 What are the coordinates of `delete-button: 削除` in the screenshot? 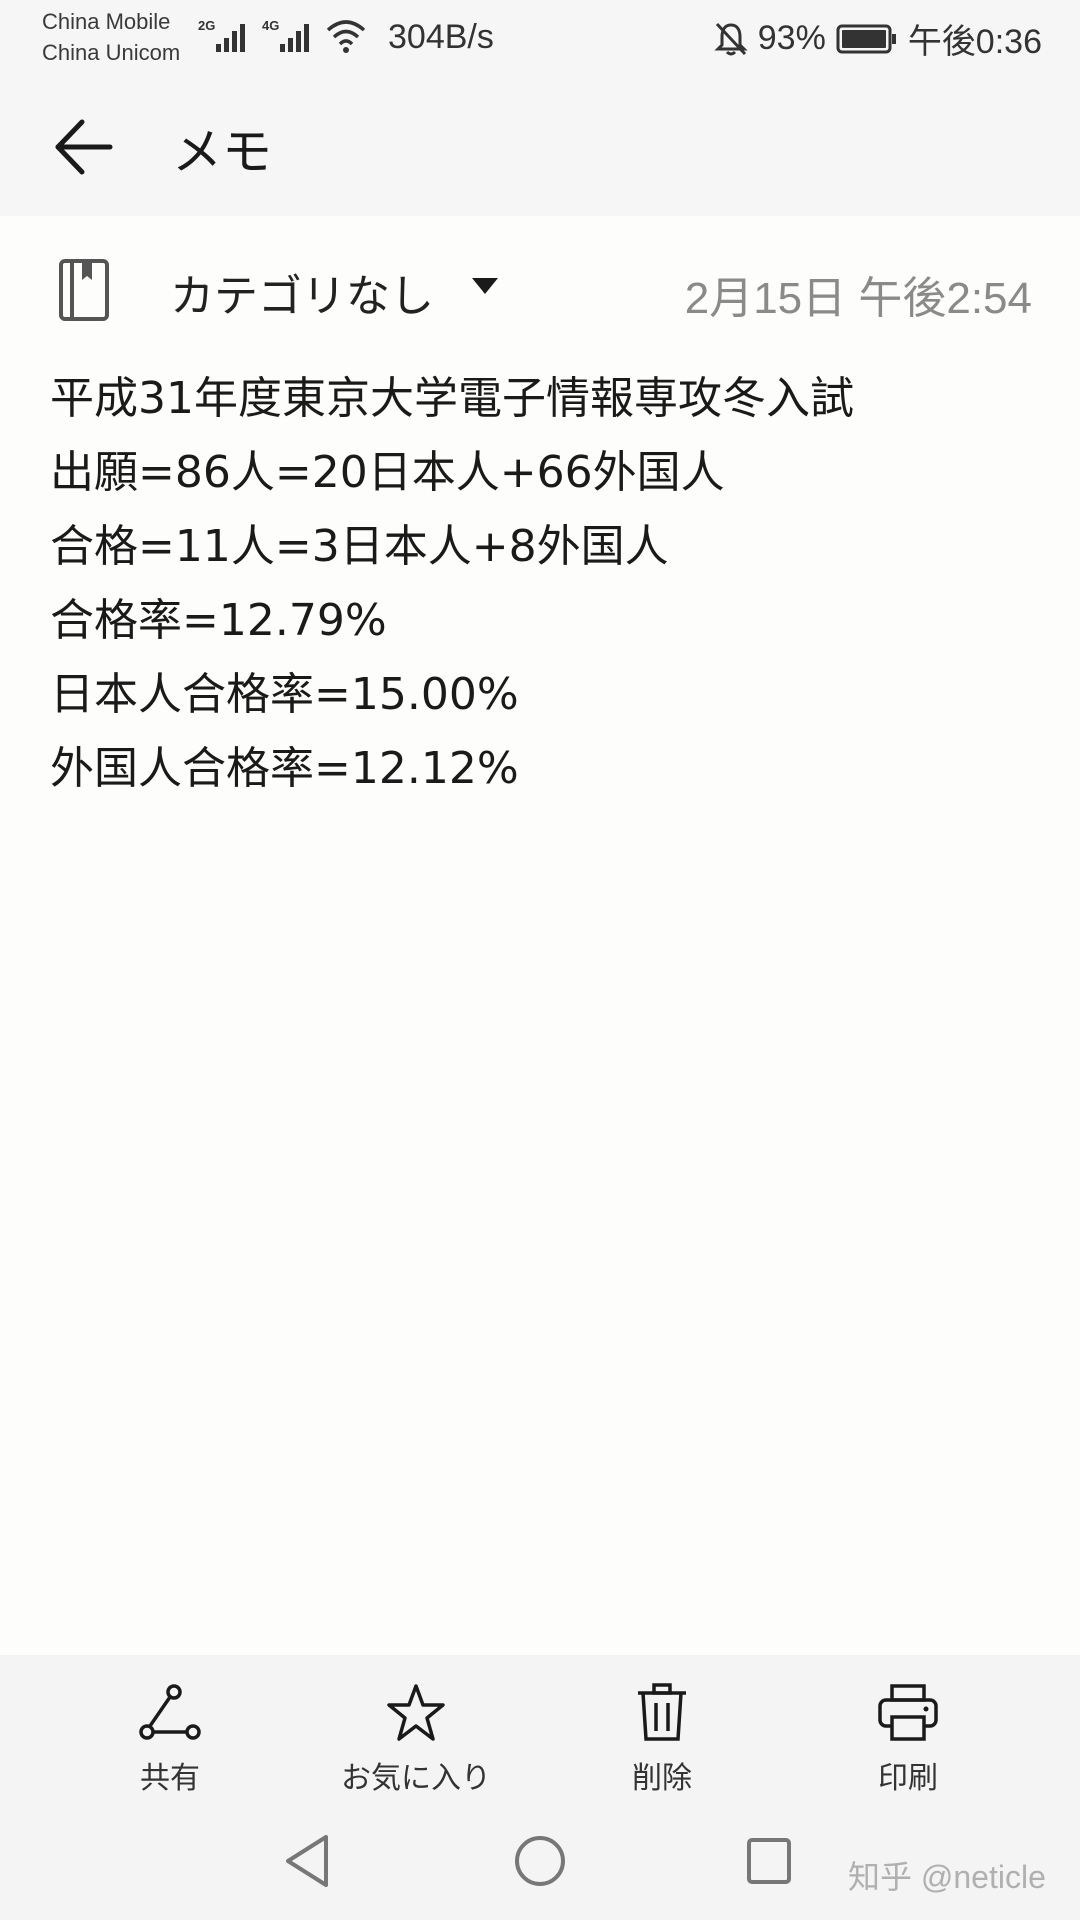 It's located at (662, 1740).